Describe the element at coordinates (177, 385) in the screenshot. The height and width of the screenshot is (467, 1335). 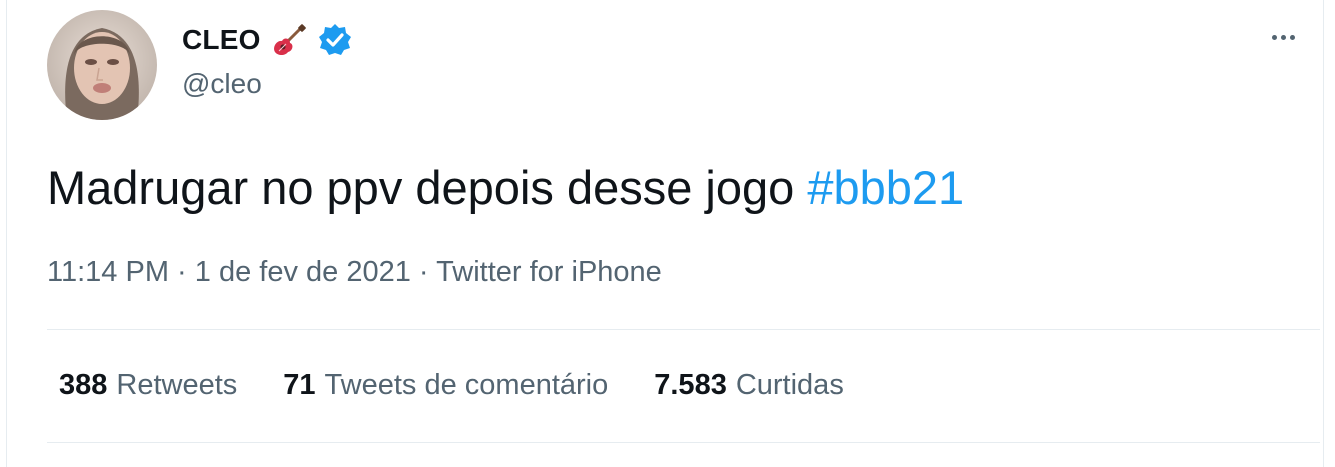
I see `retweets-label: Retweets` at that location.